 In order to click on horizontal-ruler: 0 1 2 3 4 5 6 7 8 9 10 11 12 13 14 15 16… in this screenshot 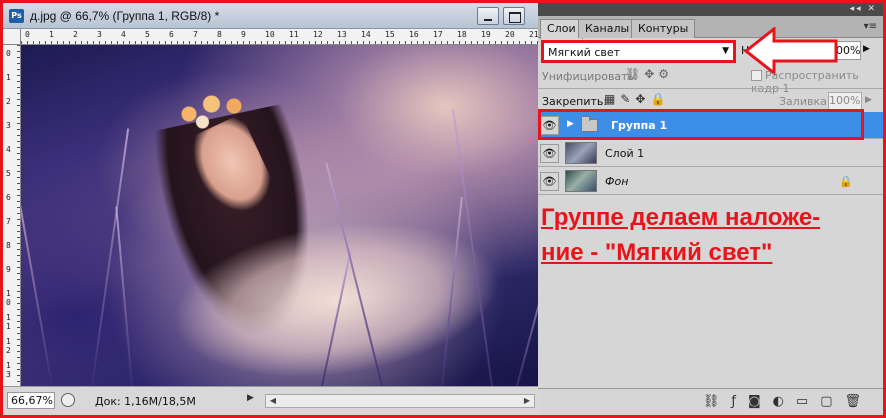, I will do `click(280, 37)`.